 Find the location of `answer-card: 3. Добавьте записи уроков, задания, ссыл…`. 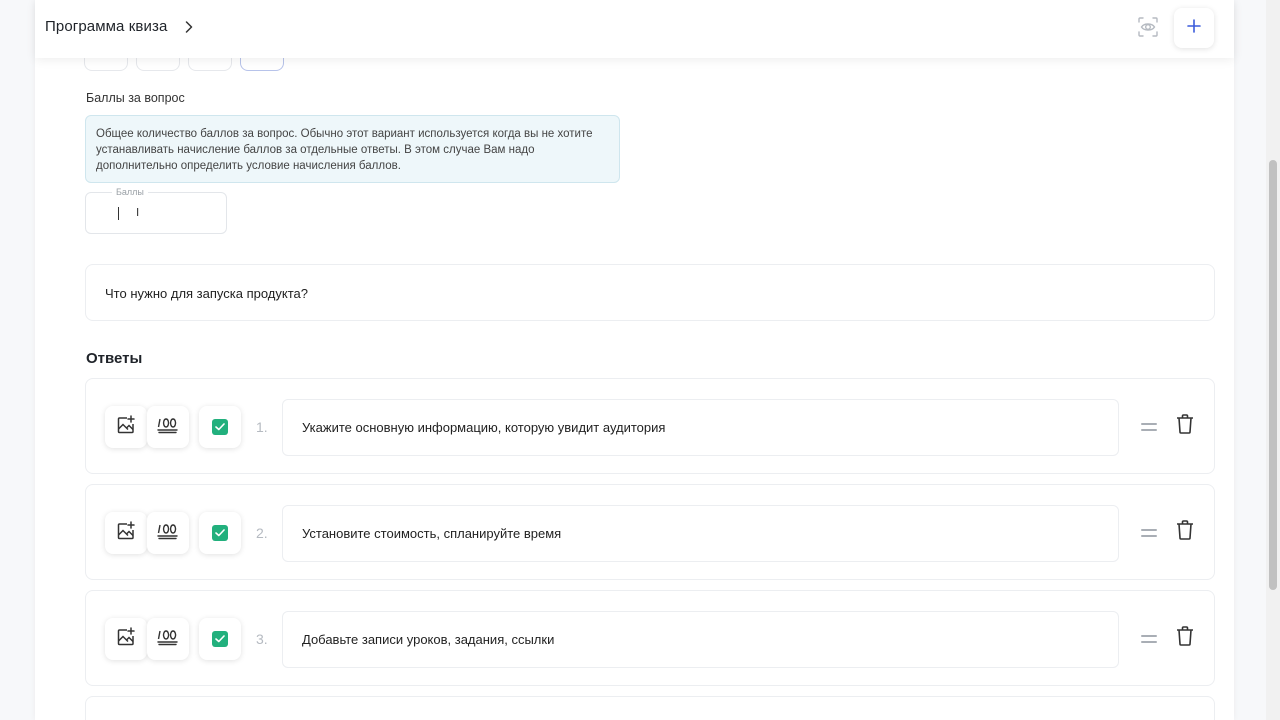

answer-card: 3. Добавьте записи уроков, задания, ссыл… is located at coordinates (650, 638).